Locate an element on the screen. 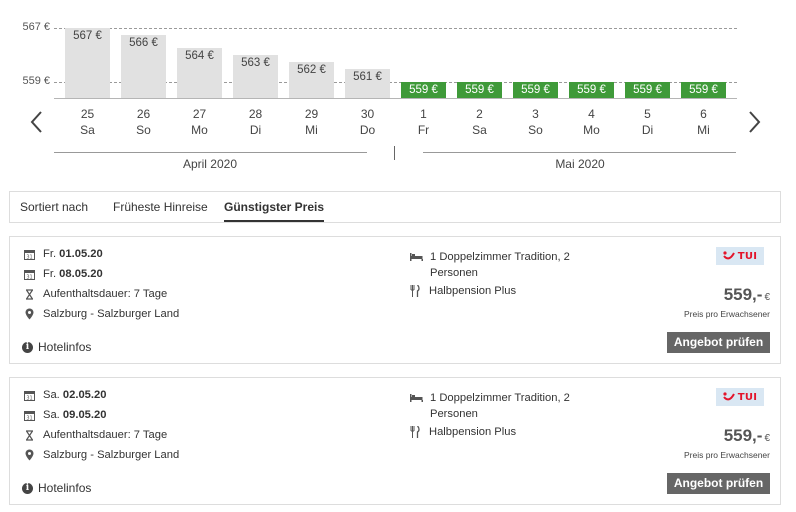 This screenshot has width=796, height=512. next-dates-button is located at coordinates (754, 122).